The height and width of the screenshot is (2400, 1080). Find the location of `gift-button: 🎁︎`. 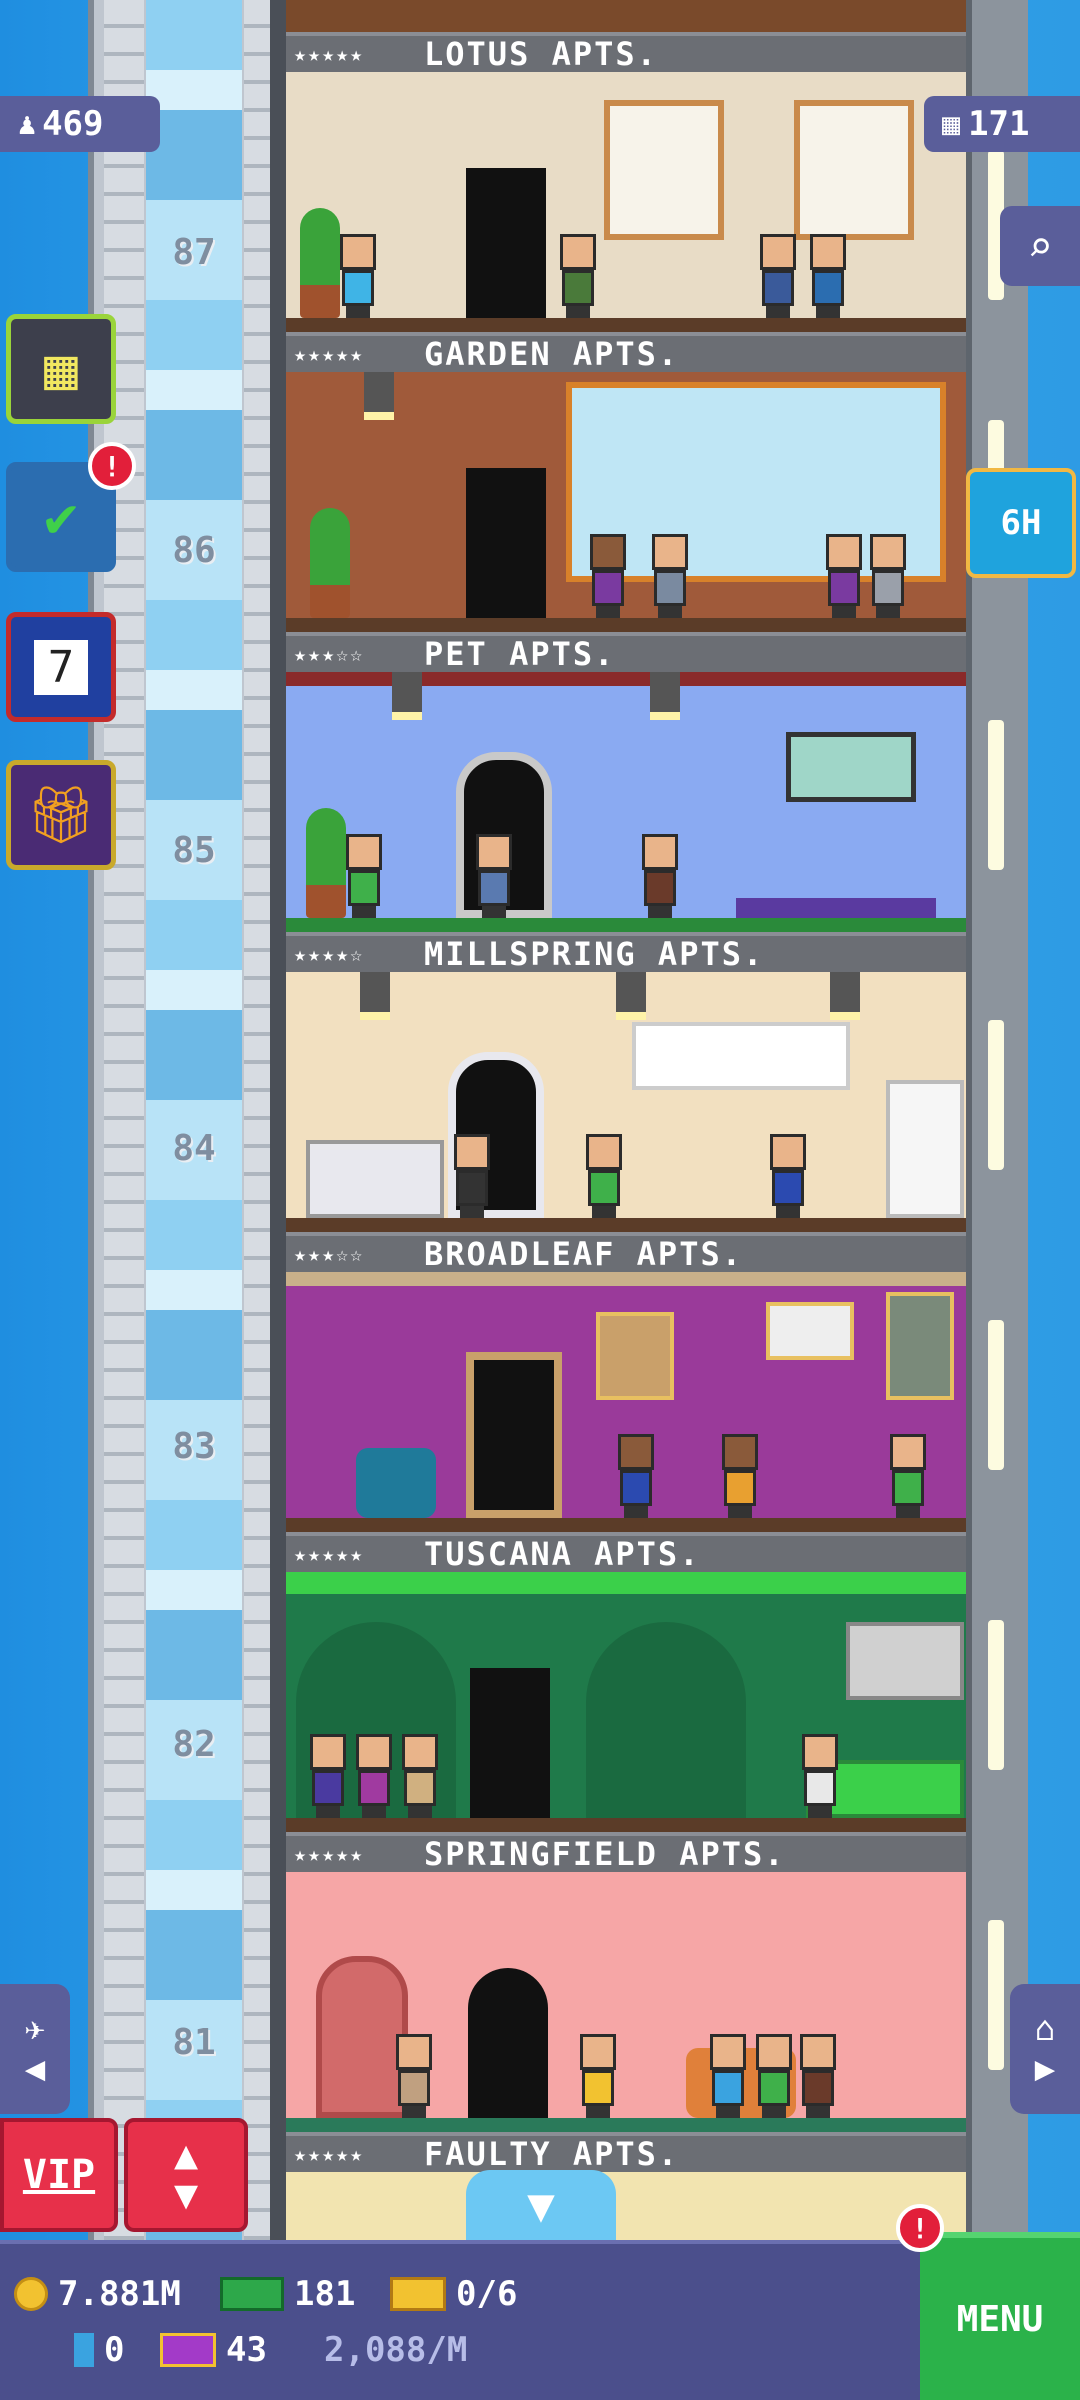

gift-button: 🎁︎ is located at coordinates (61, 815).